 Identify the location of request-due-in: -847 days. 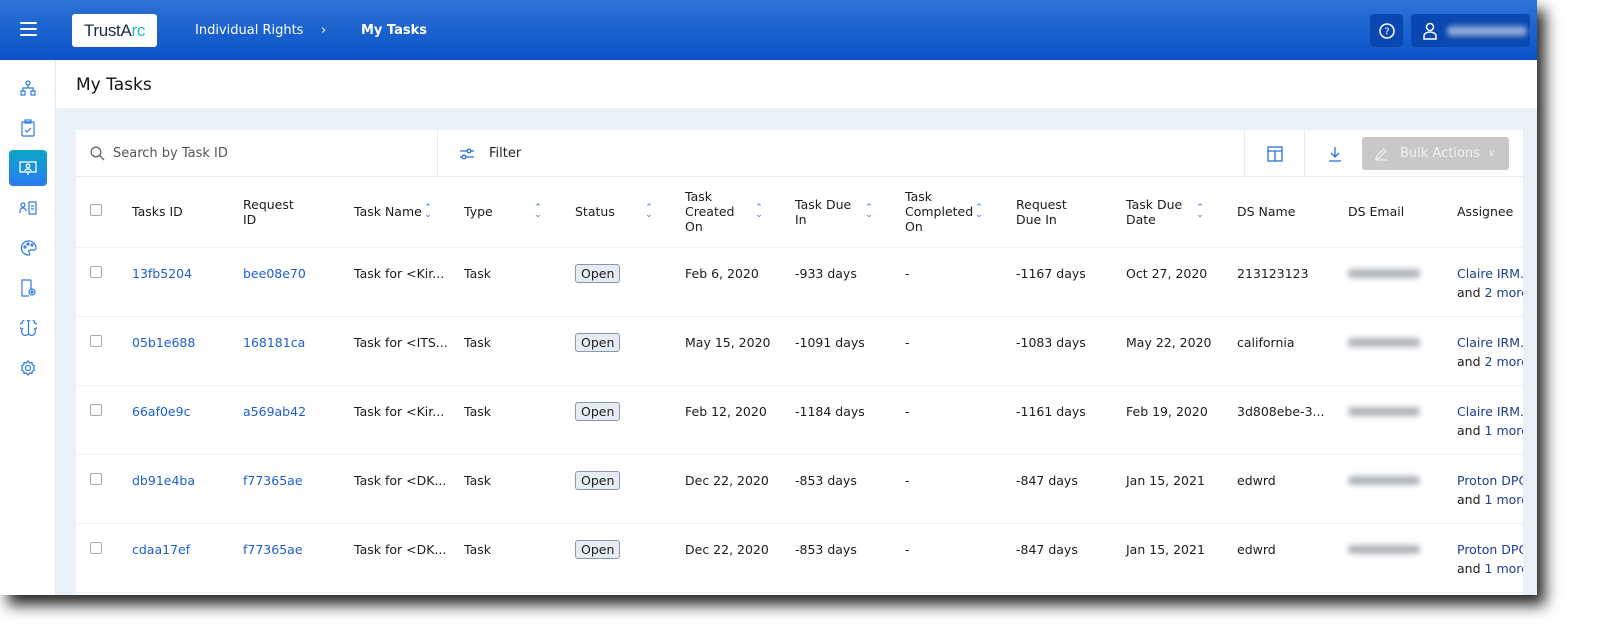
(1071, 489).